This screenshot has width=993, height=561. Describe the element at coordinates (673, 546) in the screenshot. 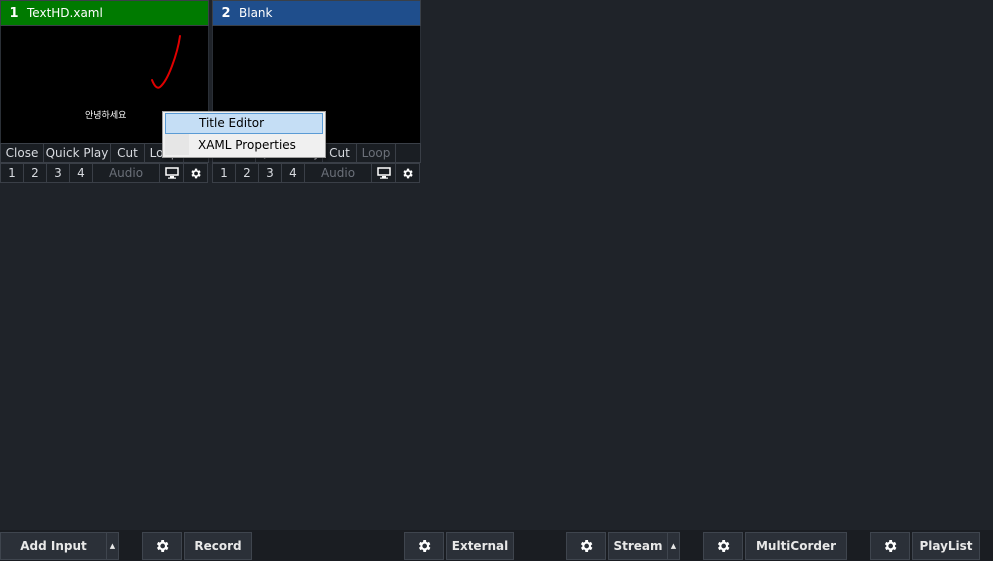

I see `stream-dropdown-arrow: ▲` at that location.